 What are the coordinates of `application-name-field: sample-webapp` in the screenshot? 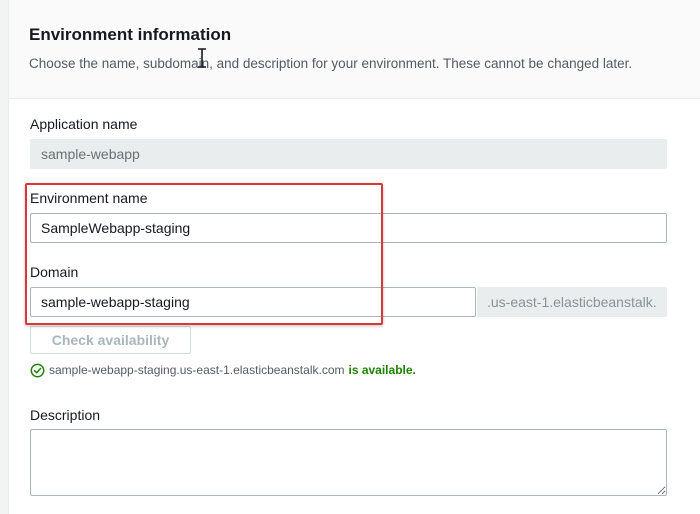 It's located at (348, 154).